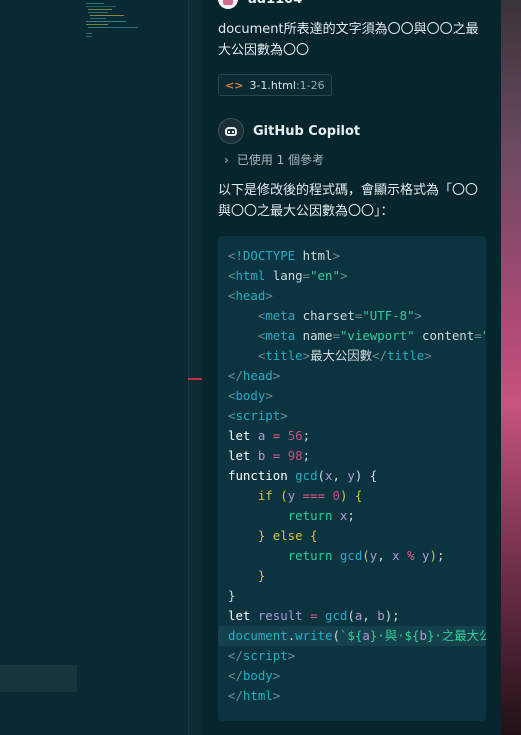 The width and height of the screenshot is (521, 735). Describe the element at coordinates (188, 367) in the screenshot. I see `pane-divider` at that location.